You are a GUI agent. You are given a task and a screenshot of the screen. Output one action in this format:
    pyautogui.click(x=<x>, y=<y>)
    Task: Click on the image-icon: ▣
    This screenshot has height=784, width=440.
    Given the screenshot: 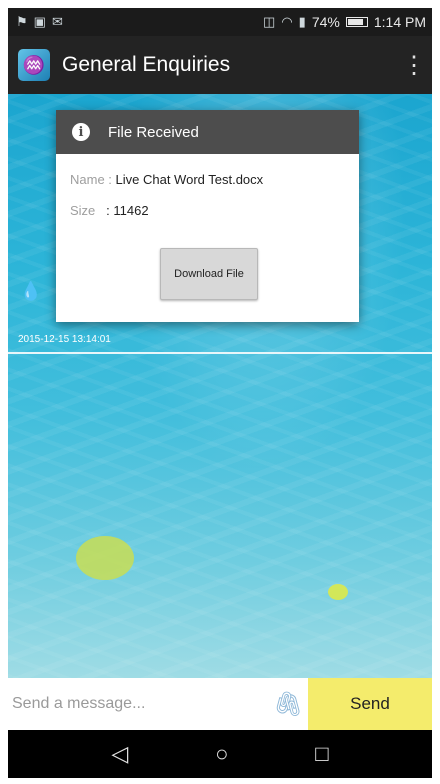 What is the action you would take?
    pyautogui.click(x=39, y=21)
    